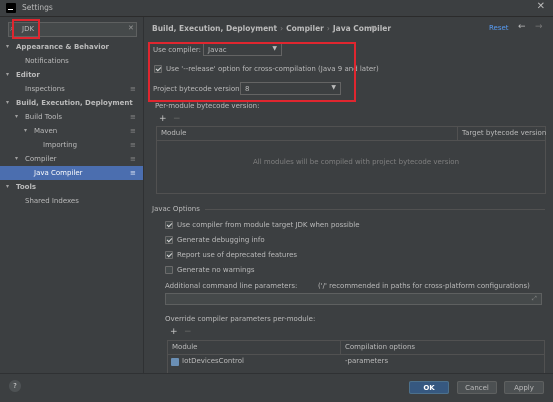 This screenshot has width=553, height=402. I want to click on sidebar-item-inspections: Inspections ≡, so click(71, 89).